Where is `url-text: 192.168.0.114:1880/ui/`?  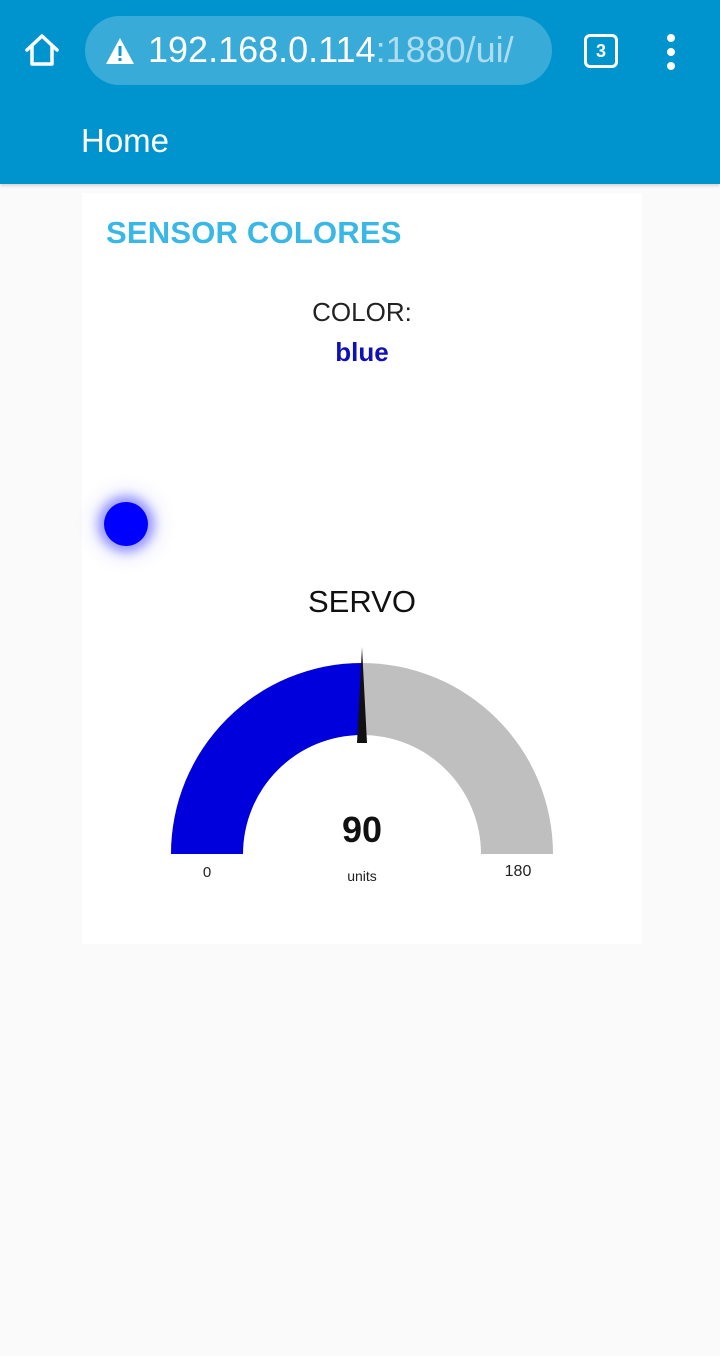 url-text: 192.168.0.114:1880/ui/ is located at coordinates (331, 50).